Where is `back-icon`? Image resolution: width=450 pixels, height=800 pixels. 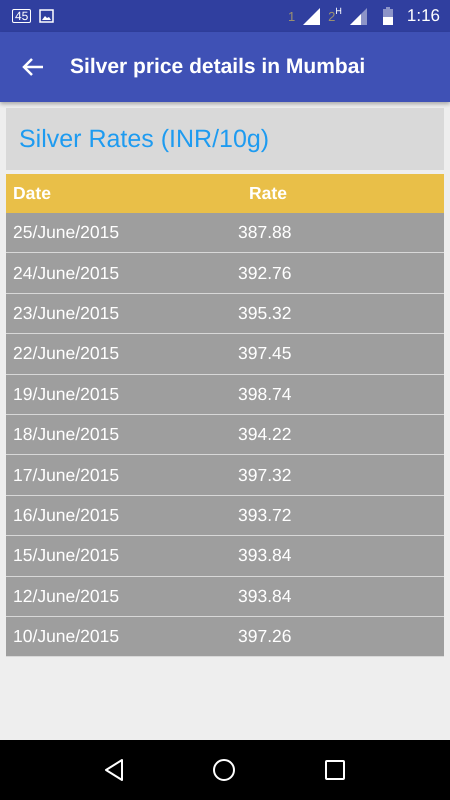
back-icon is located at coordinates (114, 770).